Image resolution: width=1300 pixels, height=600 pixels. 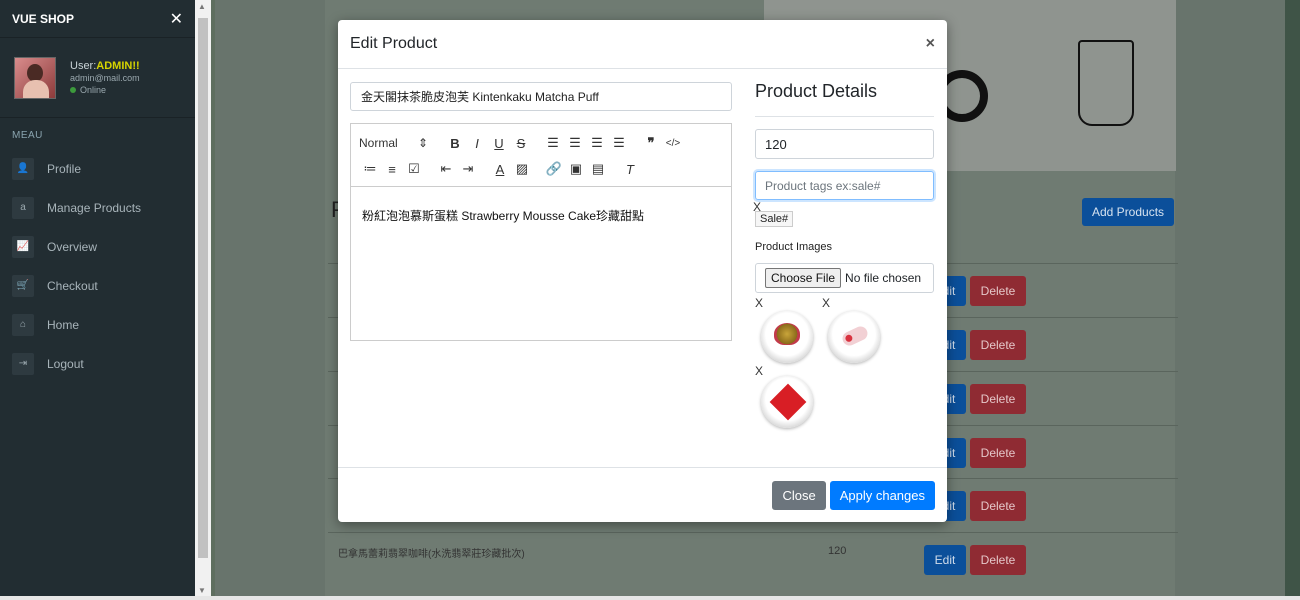 What do you see at coordinates (63, 324) in the screenshot?
I see `sidebar-item-label: Home` at bounding box center [63, 324].